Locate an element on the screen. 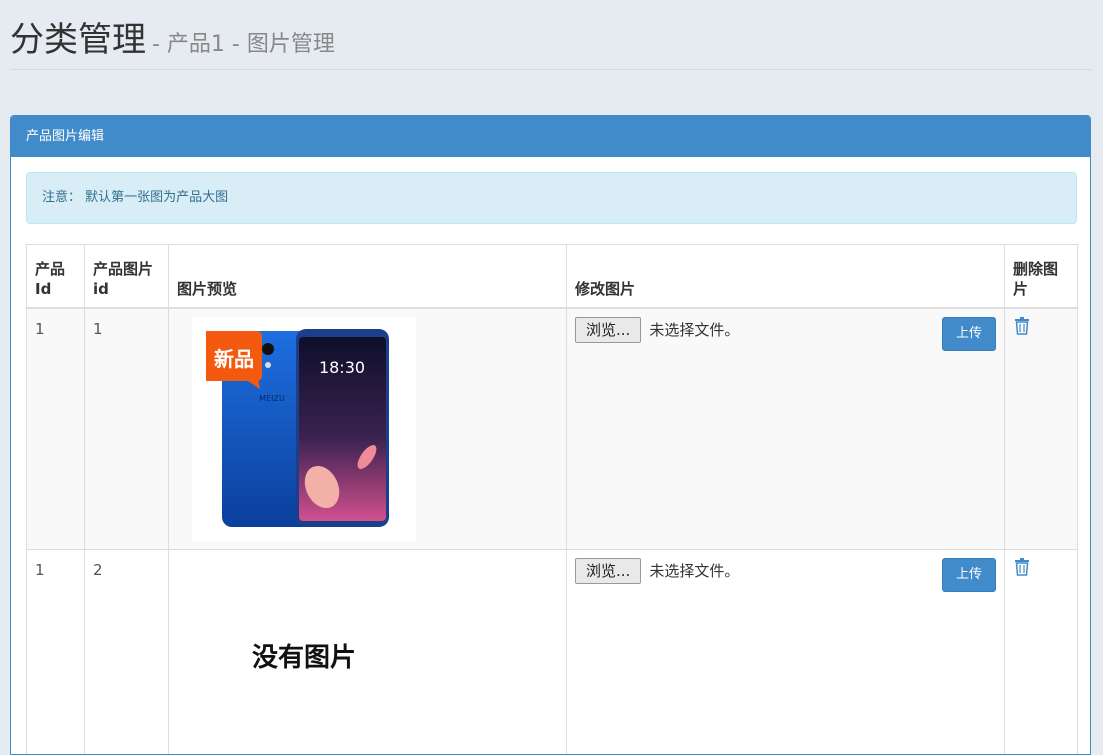 Image resolution: width=1103 pixels, height=755 pixels. col-preview: 图片预览 is located at coordinates (367, 276).